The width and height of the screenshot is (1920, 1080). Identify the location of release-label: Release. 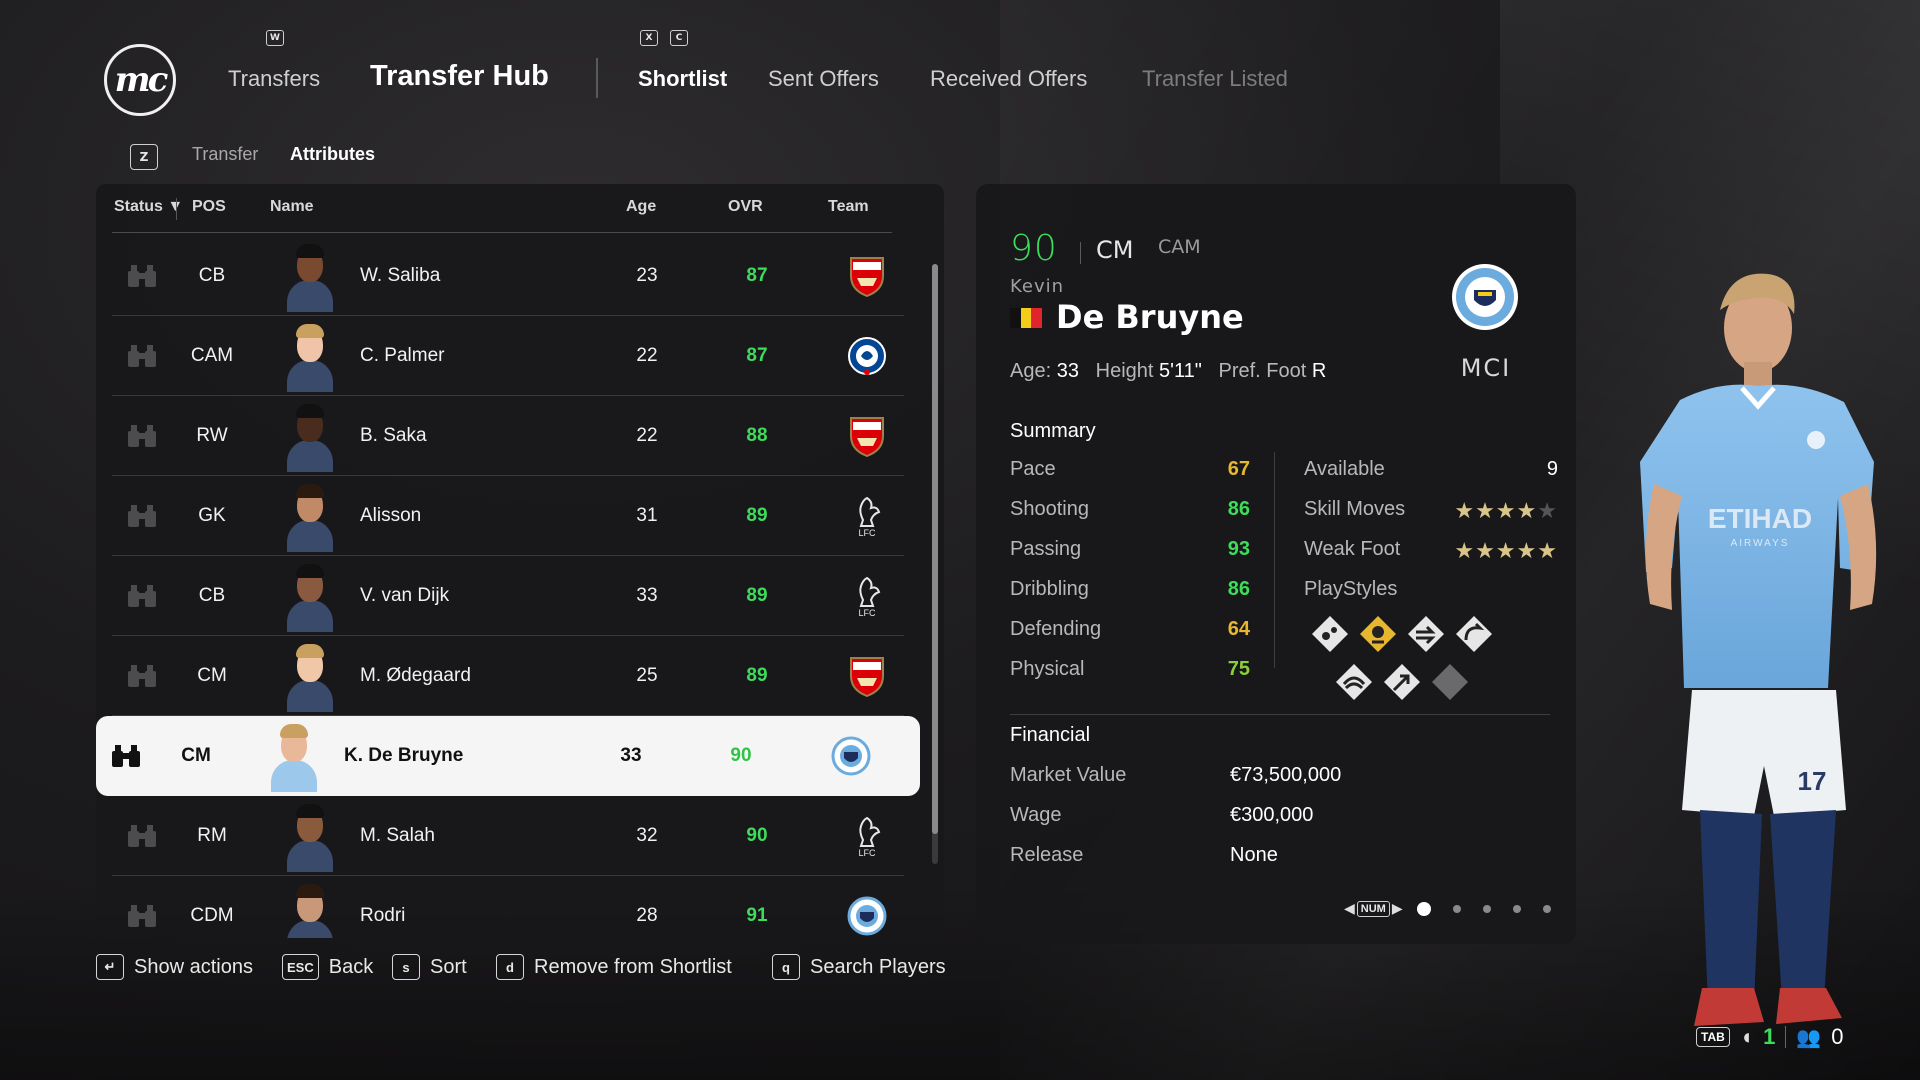
(1047, 855).